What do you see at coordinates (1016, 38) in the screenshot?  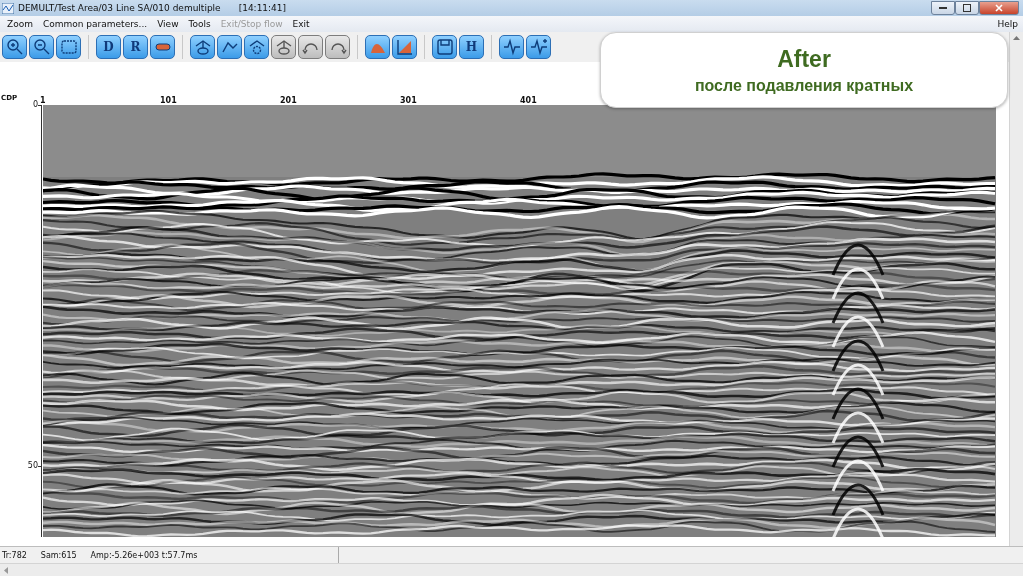 I see `scroll-up-icon` at bounding box center [1016, 38].